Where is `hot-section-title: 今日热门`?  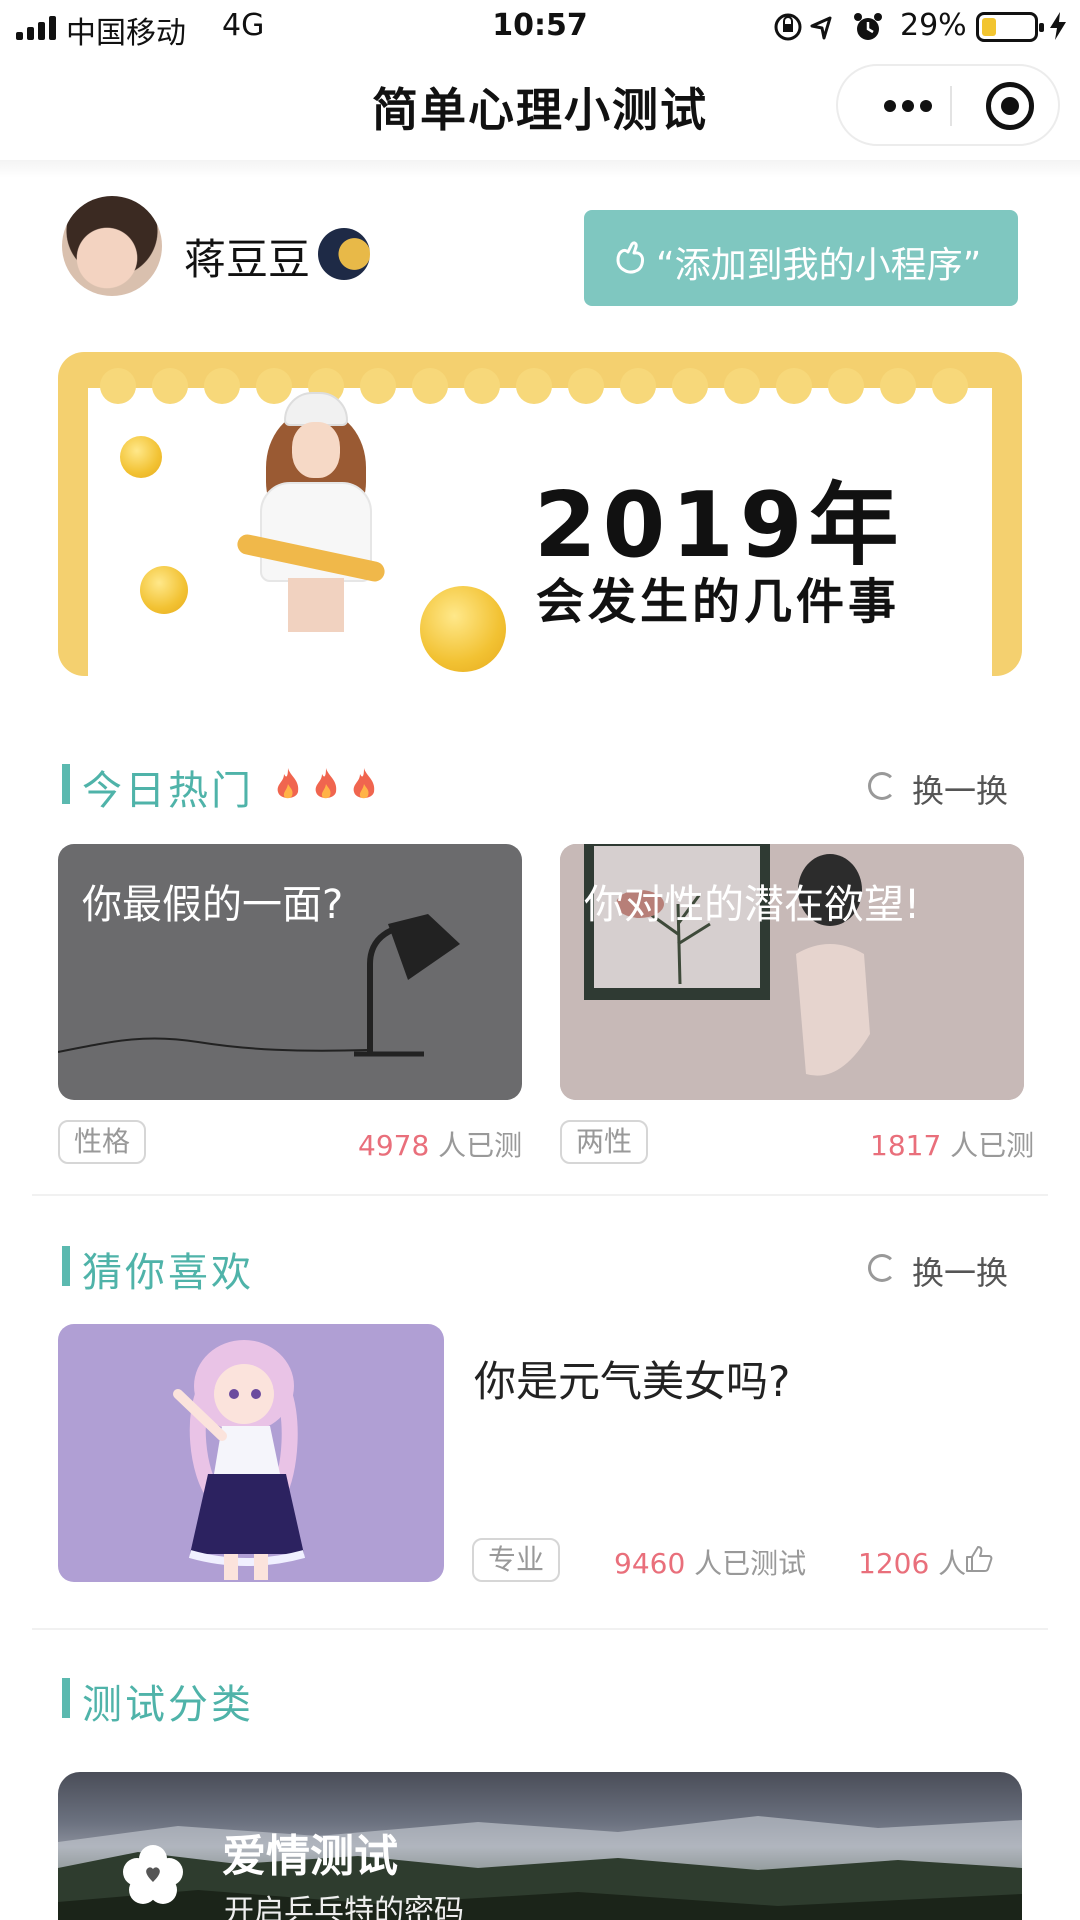 hot-section-title: 今日热门 is located at coordinates (168, 791).